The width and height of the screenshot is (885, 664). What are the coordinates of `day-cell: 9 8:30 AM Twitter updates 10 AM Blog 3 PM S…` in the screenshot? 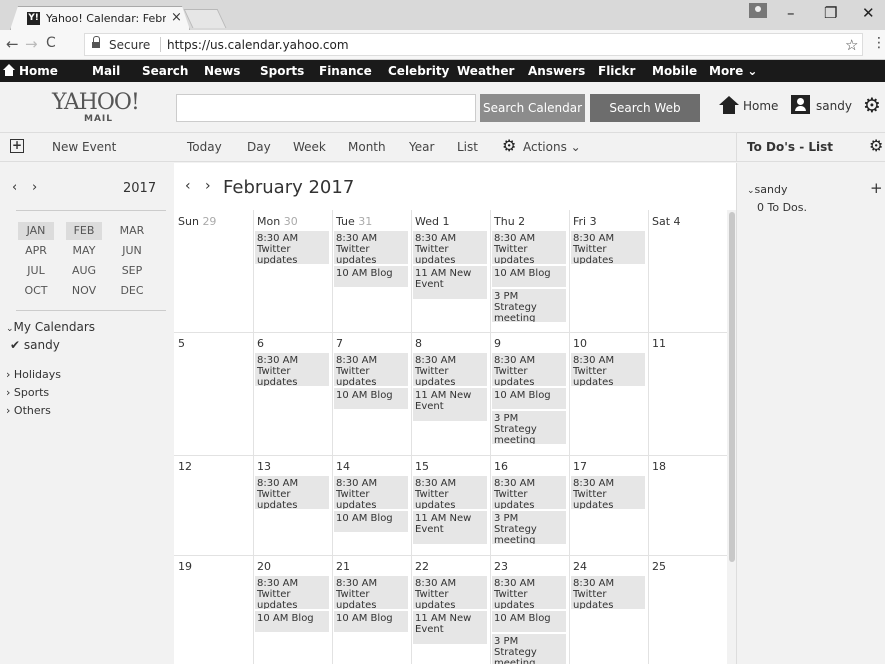 It's located at (529, 393).